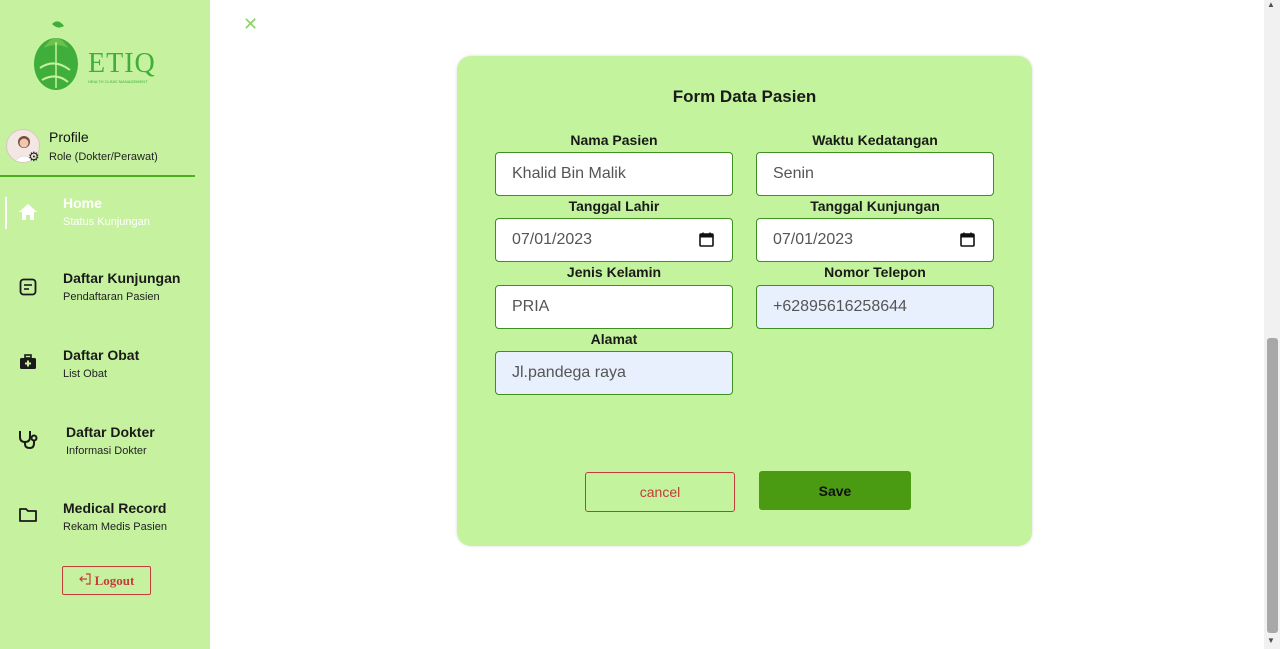 Image resolution: width=1280 pixels, height=649 pixels. Describe the element at coordinates (103, 157) in the screenshot. I see `profile-role: Role (Dokter/Perawat)` at that location.